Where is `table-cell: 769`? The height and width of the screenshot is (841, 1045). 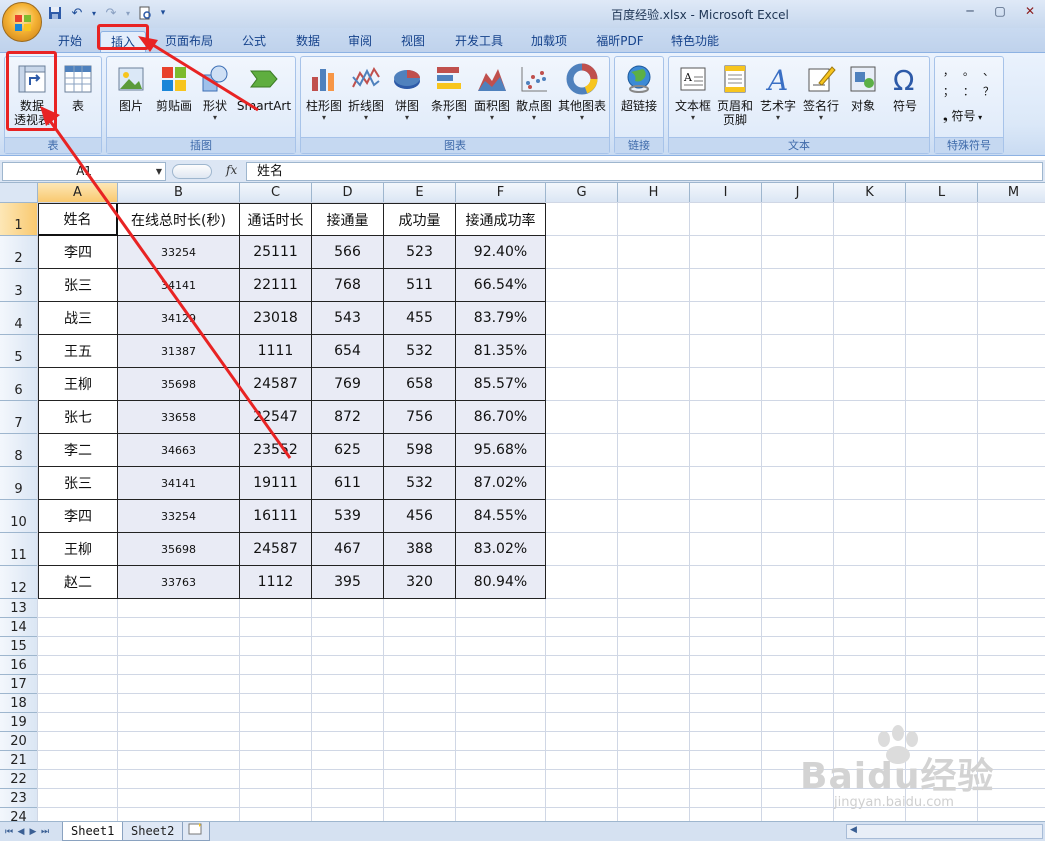
table-cell: 769 is located at coordinates (348, 384).